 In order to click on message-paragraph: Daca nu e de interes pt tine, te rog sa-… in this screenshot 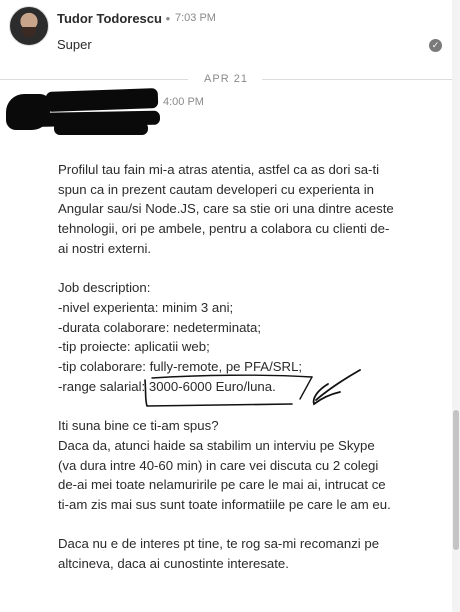, I will do `click(219, 554)`.